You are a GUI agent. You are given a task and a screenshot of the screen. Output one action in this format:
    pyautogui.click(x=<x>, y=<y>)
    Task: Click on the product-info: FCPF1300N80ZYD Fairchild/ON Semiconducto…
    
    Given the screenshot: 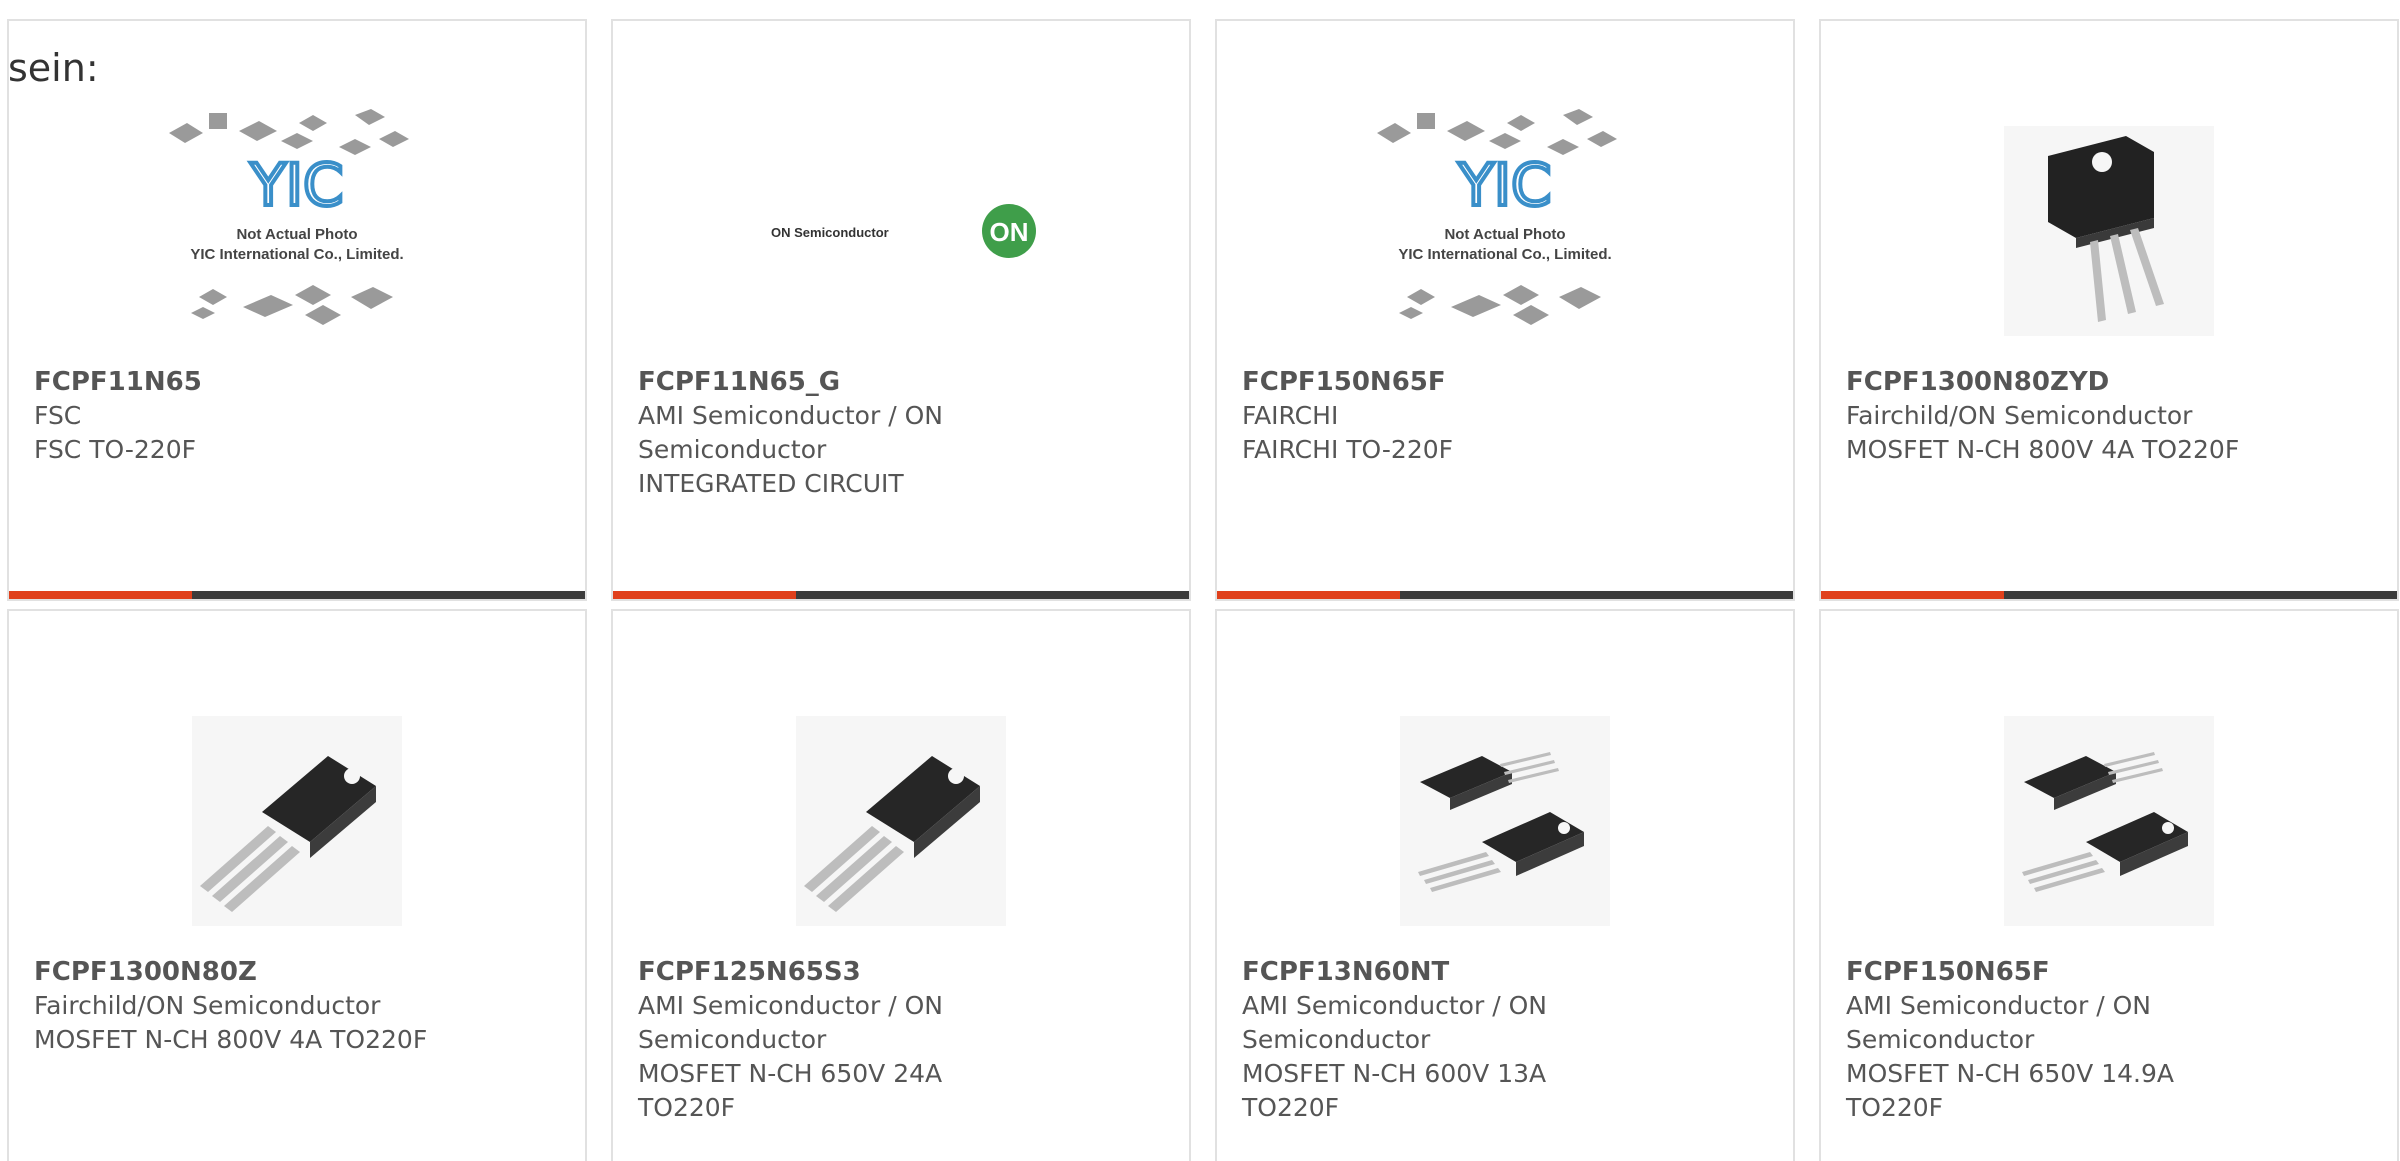 What is the action you would take?
    pyautogui.click(x=2046, y=416)
    